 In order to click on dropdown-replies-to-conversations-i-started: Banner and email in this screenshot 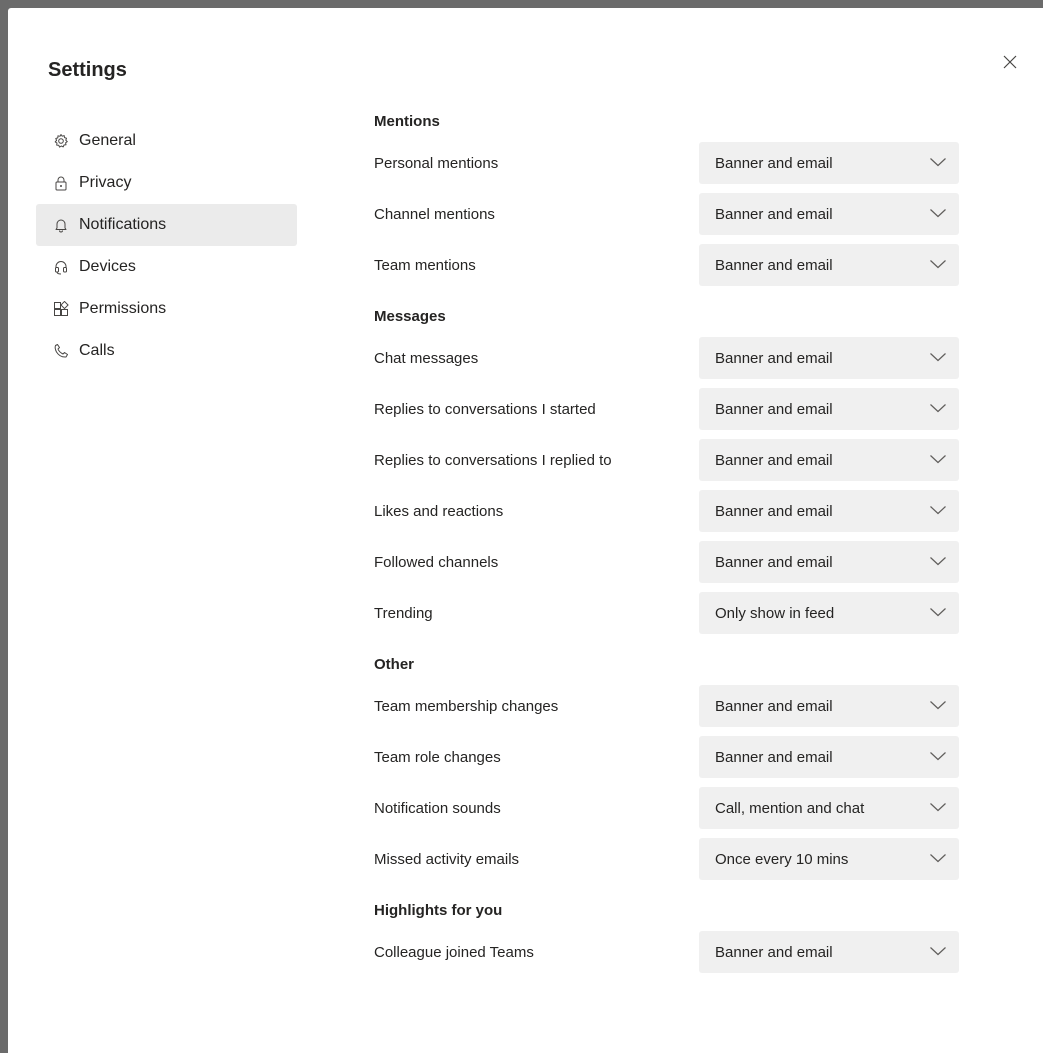, I will do `click(829, 409)`.